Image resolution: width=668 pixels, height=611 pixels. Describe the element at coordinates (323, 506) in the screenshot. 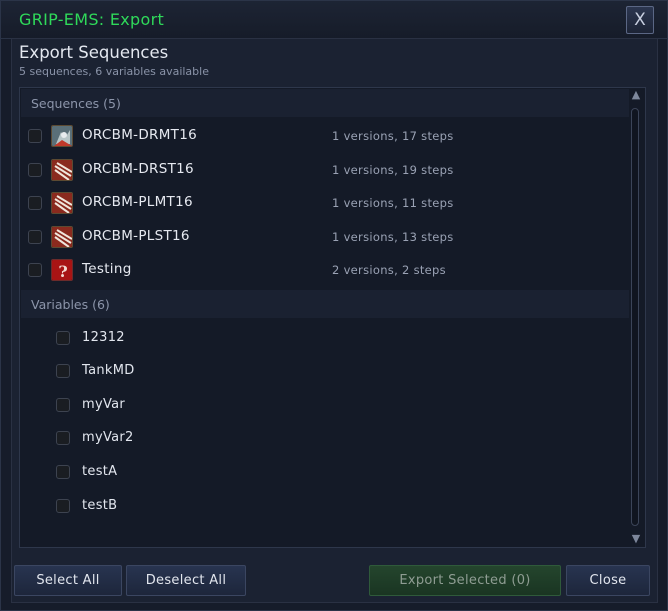

I see `variable-row: testB` at that location.